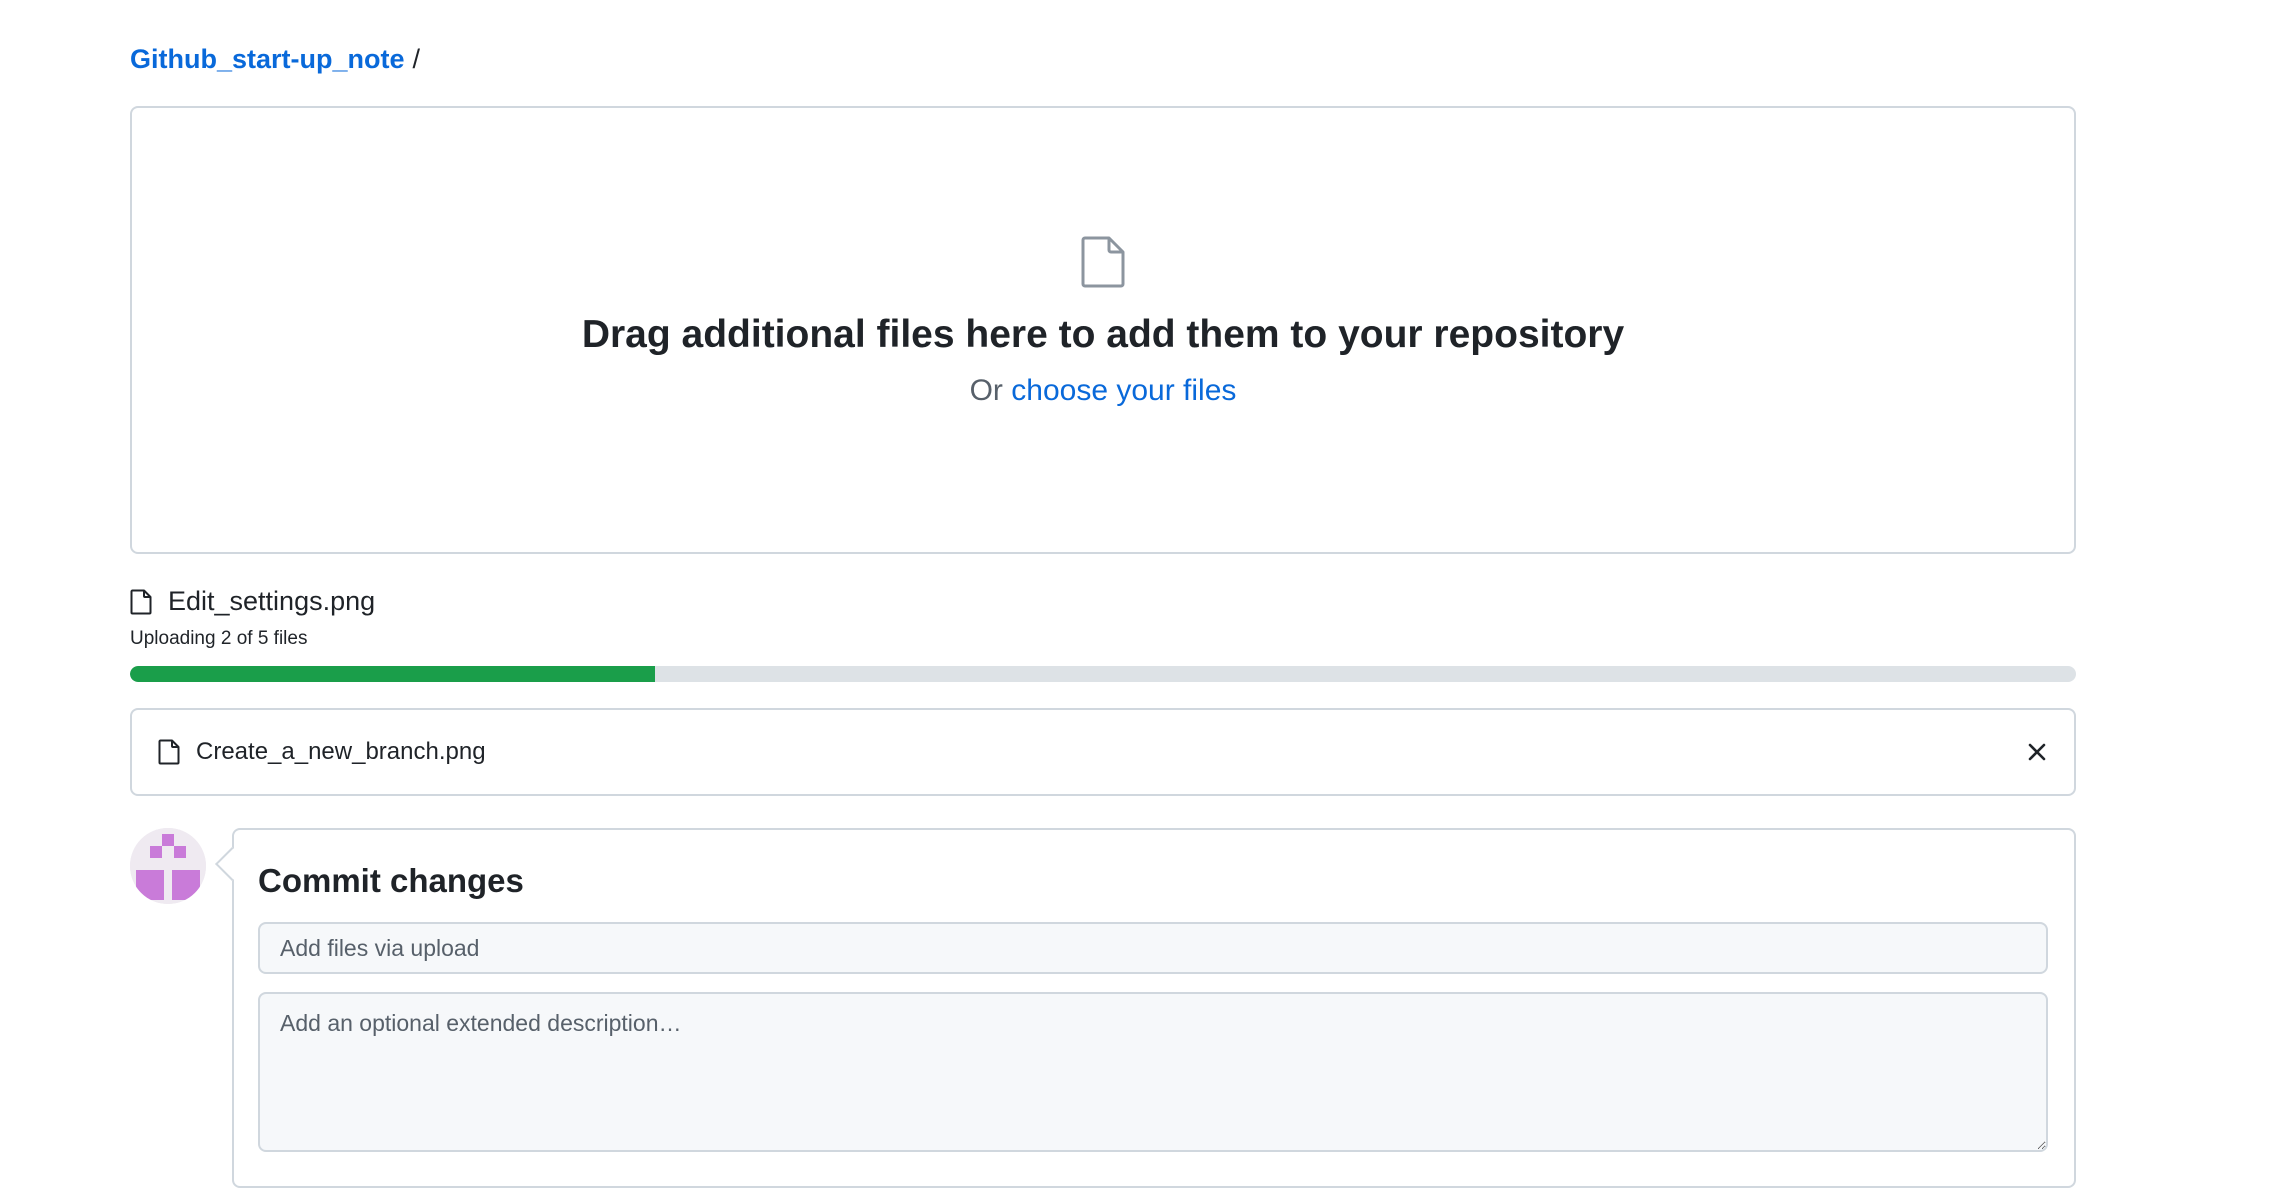  I want to click on queued-file-row: Create_a_new_branch.png, so click(1103, 752).